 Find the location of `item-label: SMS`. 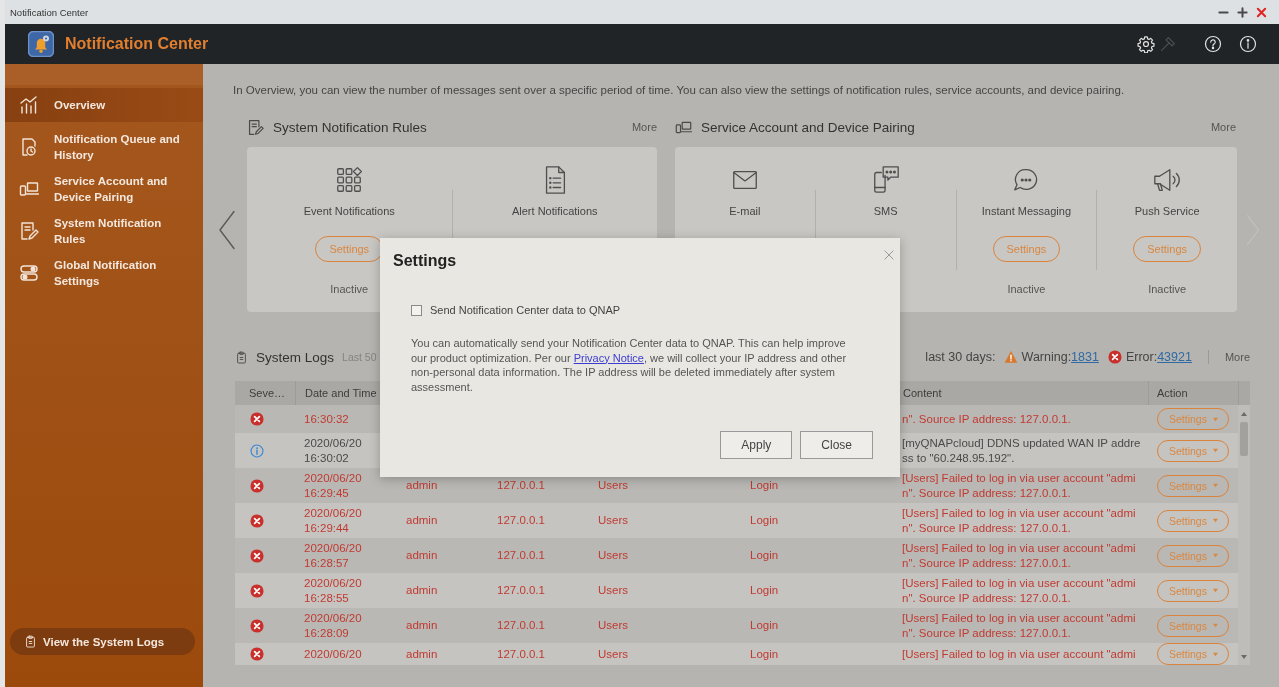

item-label: SMS is located at coordinates (885, 211).